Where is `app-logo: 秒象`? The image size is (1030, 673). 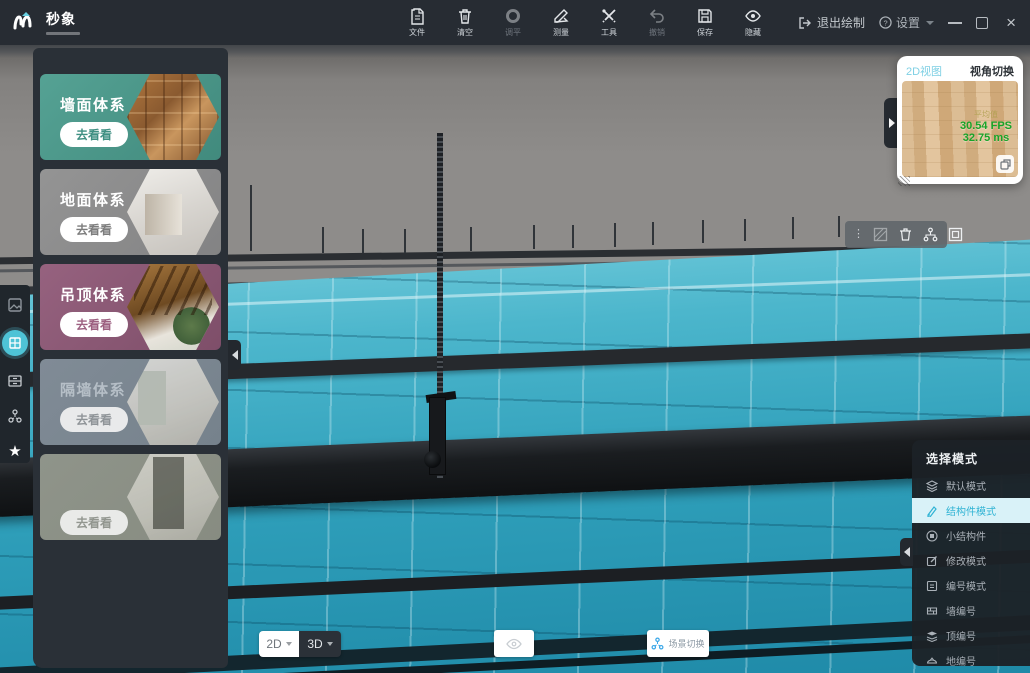
app-logo: 秒象 is located at coordinates (110, 23).